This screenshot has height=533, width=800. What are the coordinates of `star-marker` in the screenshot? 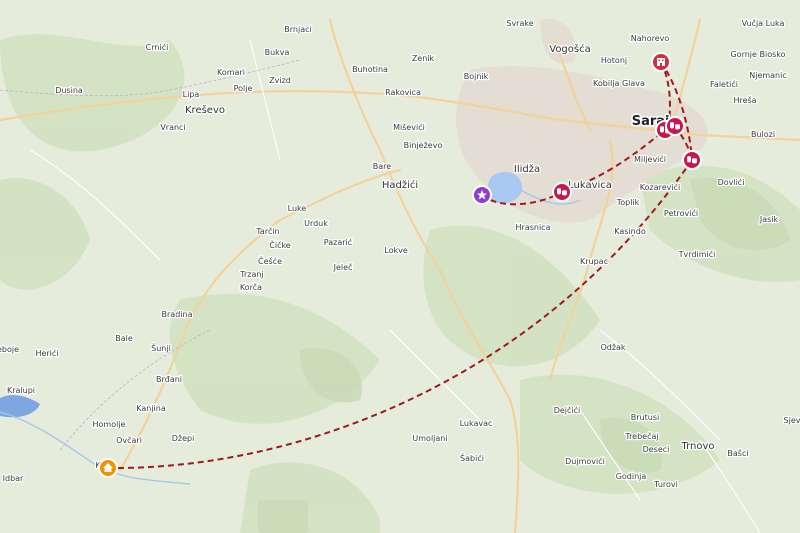 It's located at (482, 195).